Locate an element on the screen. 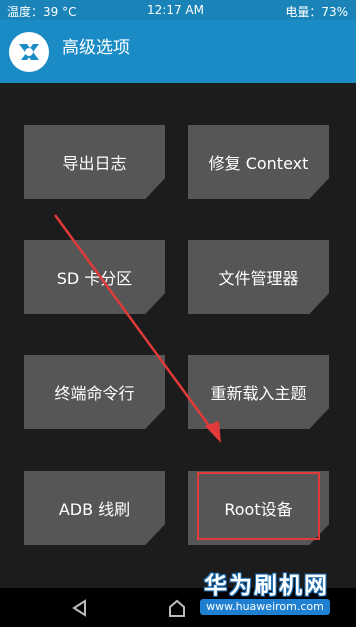 The height and width of the screenshot is (627, 356). page-title: 高级选项 is located at coordinates (96, 48).